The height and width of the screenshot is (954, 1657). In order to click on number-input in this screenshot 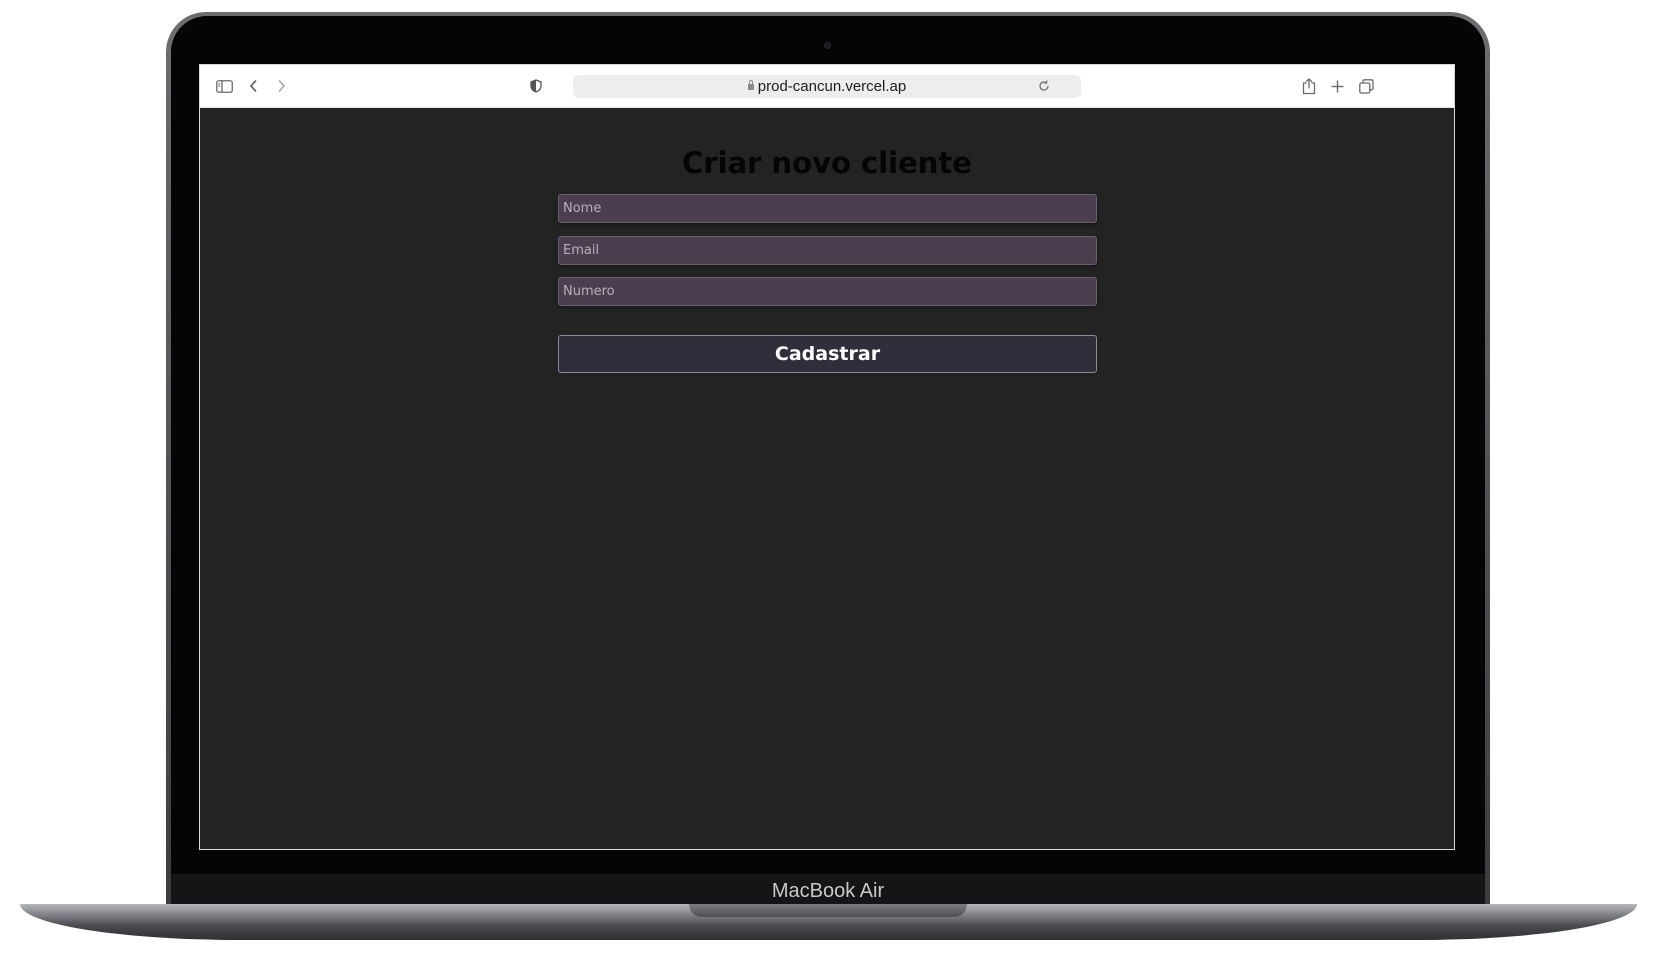, I will do `click(827, 291)`.